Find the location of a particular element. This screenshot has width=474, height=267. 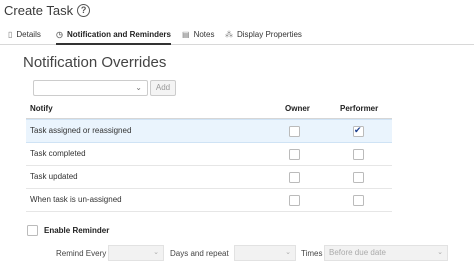

tab-display-properties: ⁂ Display Properties is located at coordinates (263, 35).